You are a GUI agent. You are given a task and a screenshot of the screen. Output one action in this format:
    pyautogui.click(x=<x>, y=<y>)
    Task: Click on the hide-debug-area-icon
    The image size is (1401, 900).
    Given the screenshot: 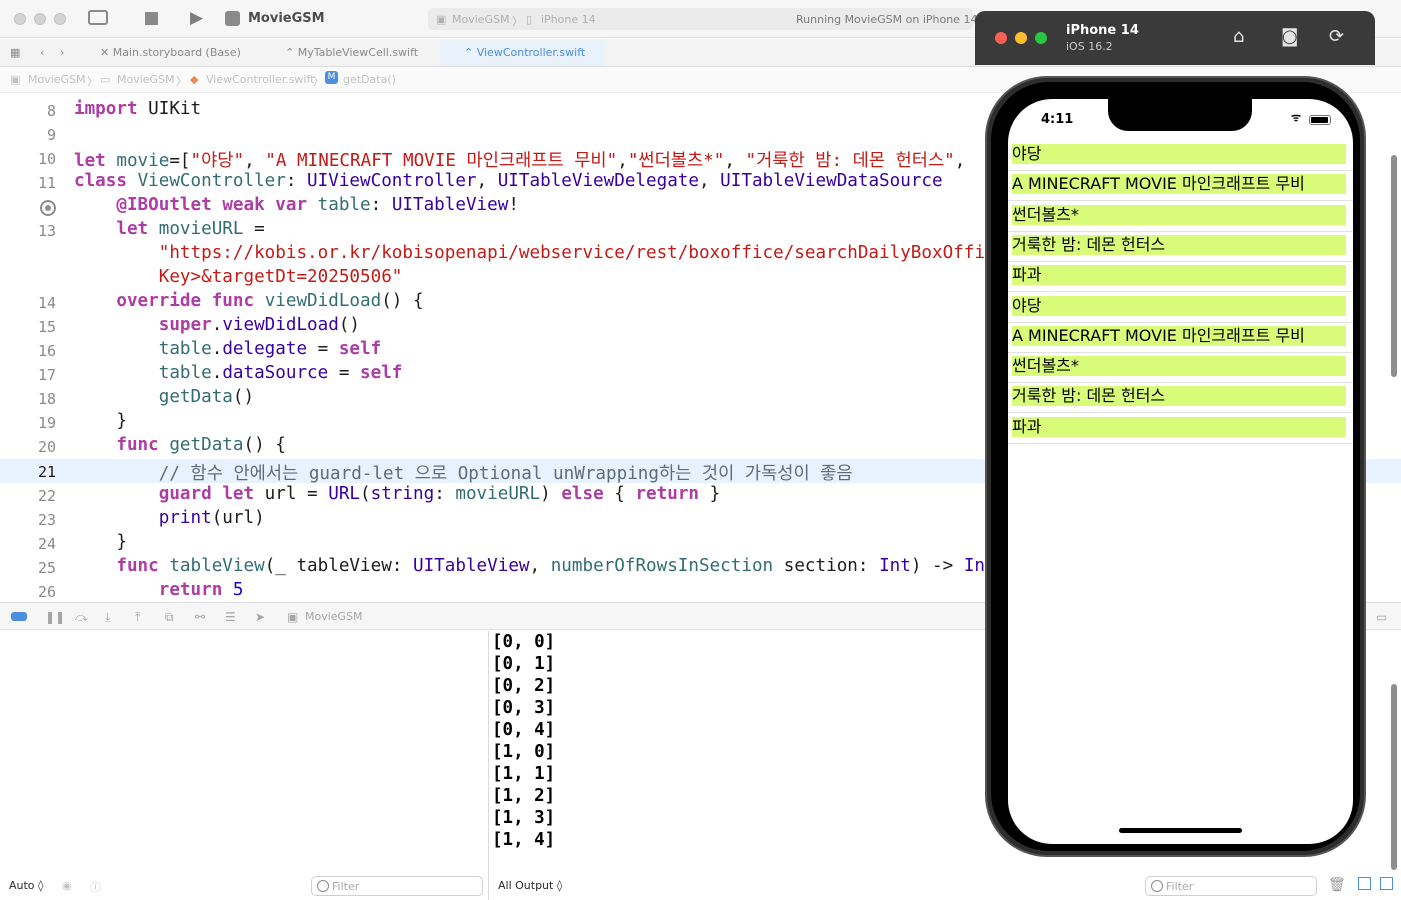 What is the action you would take?
    pyautogui.click(x=19, y=616)
    